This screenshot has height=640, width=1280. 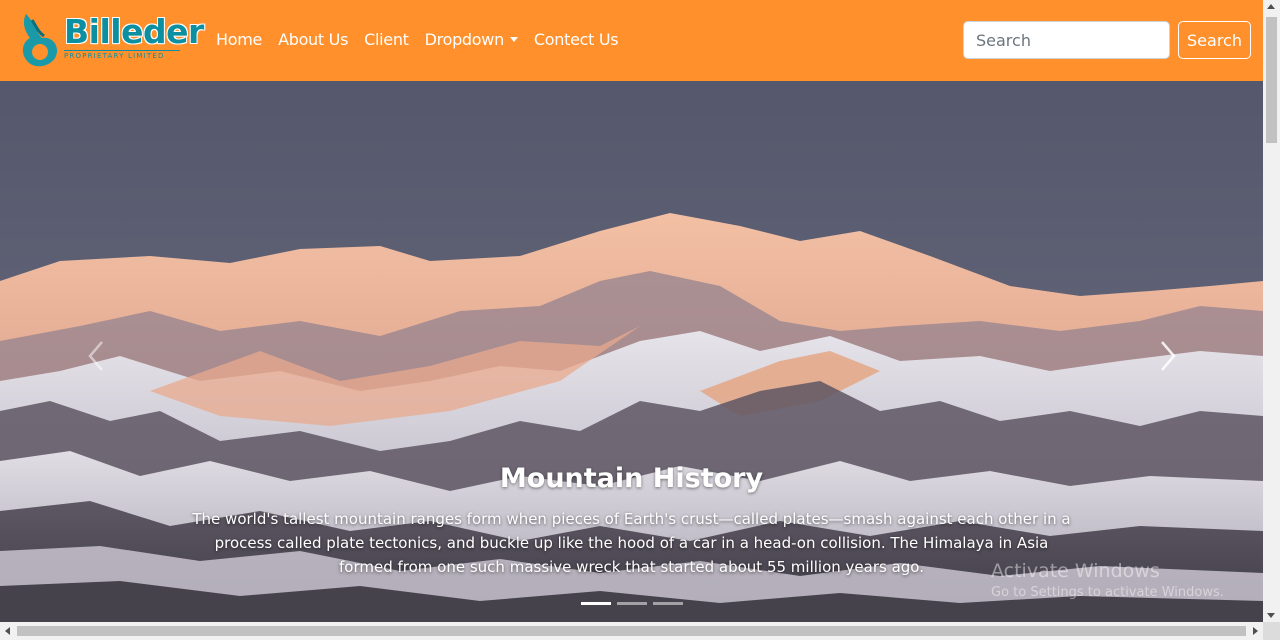 I want to click on watermark-subtitle: Go to Settings to activate Windows., so click(x=1107, y=592).